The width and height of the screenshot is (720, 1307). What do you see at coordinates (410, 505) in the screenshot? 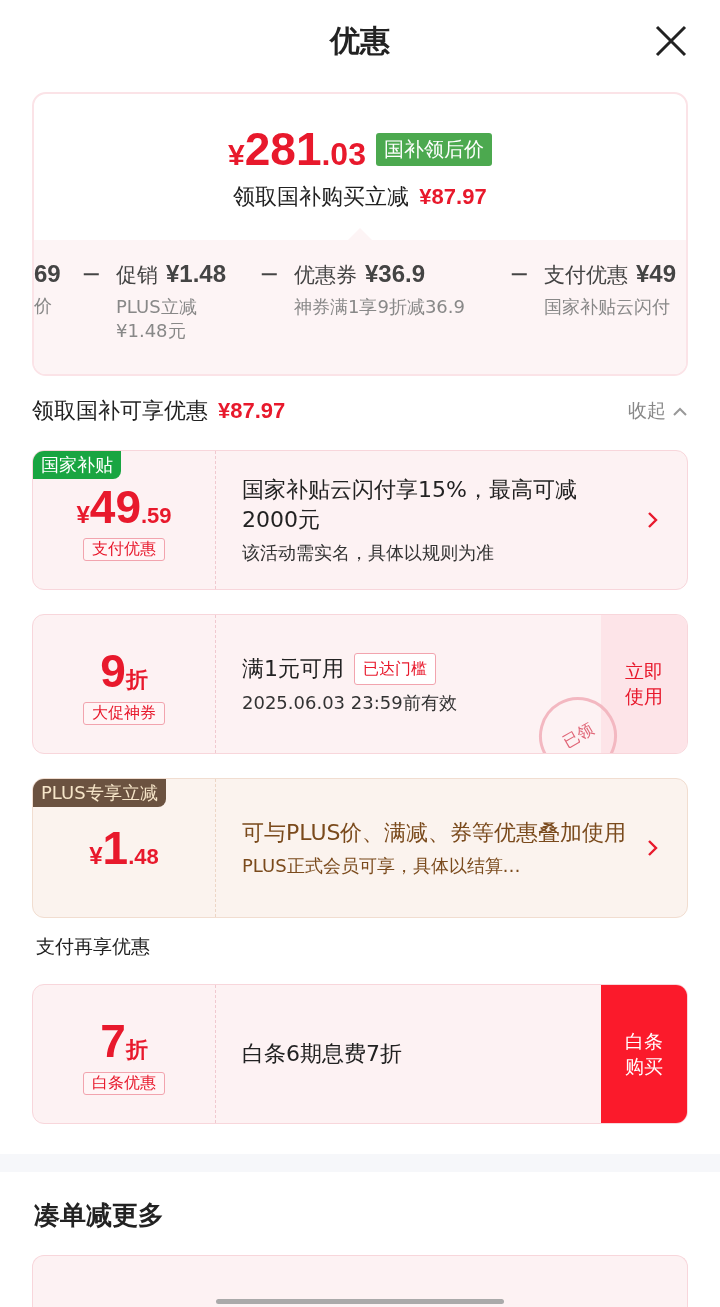
I see `coupon-title: 国家补贴云闪付享15%，最高可减2000元` at bounding box center [410, 505].